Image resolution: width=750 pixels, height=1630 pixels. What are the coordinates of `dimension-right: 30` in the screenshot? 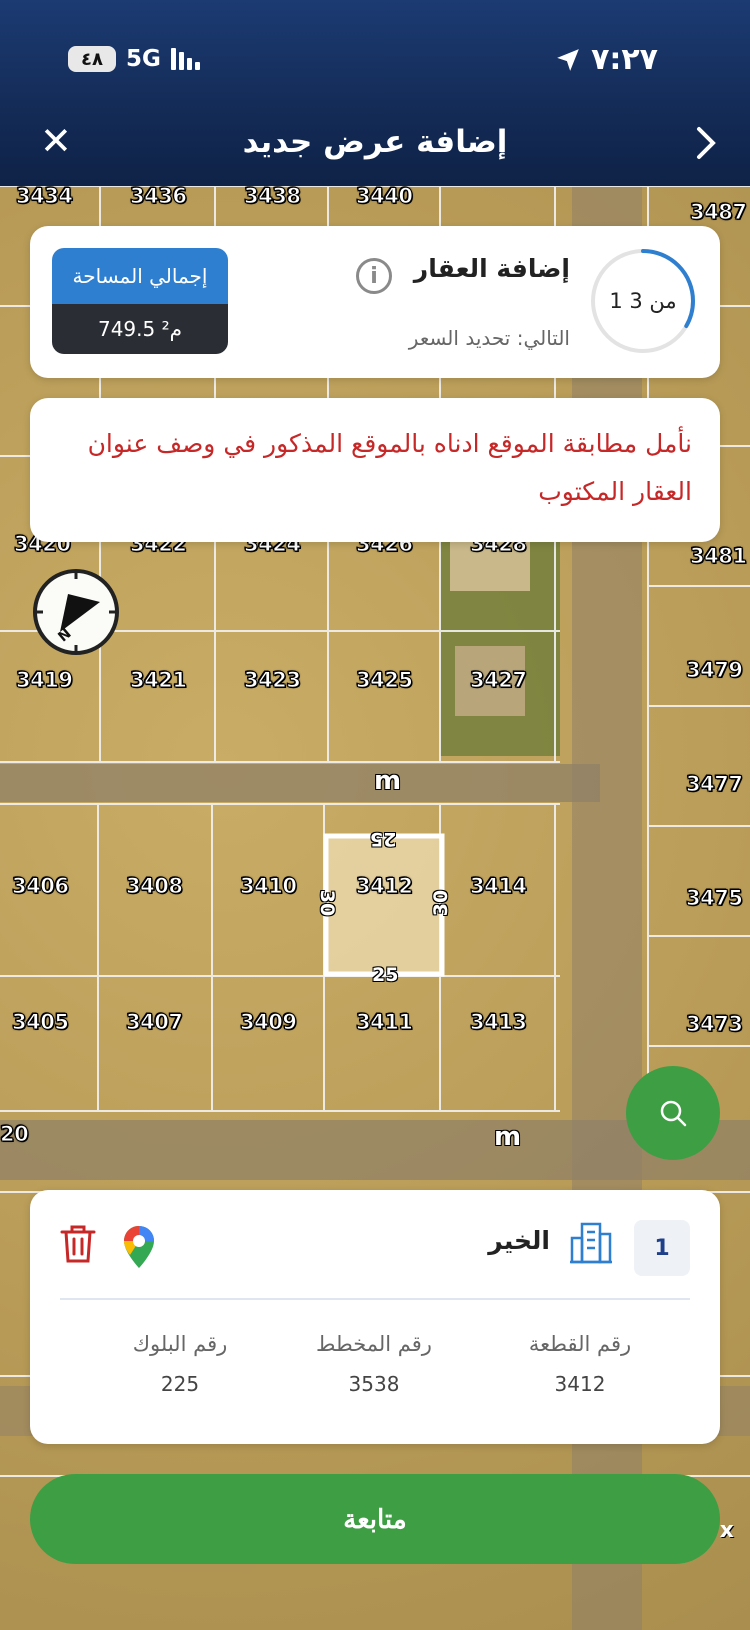 It's located at (441, 903).